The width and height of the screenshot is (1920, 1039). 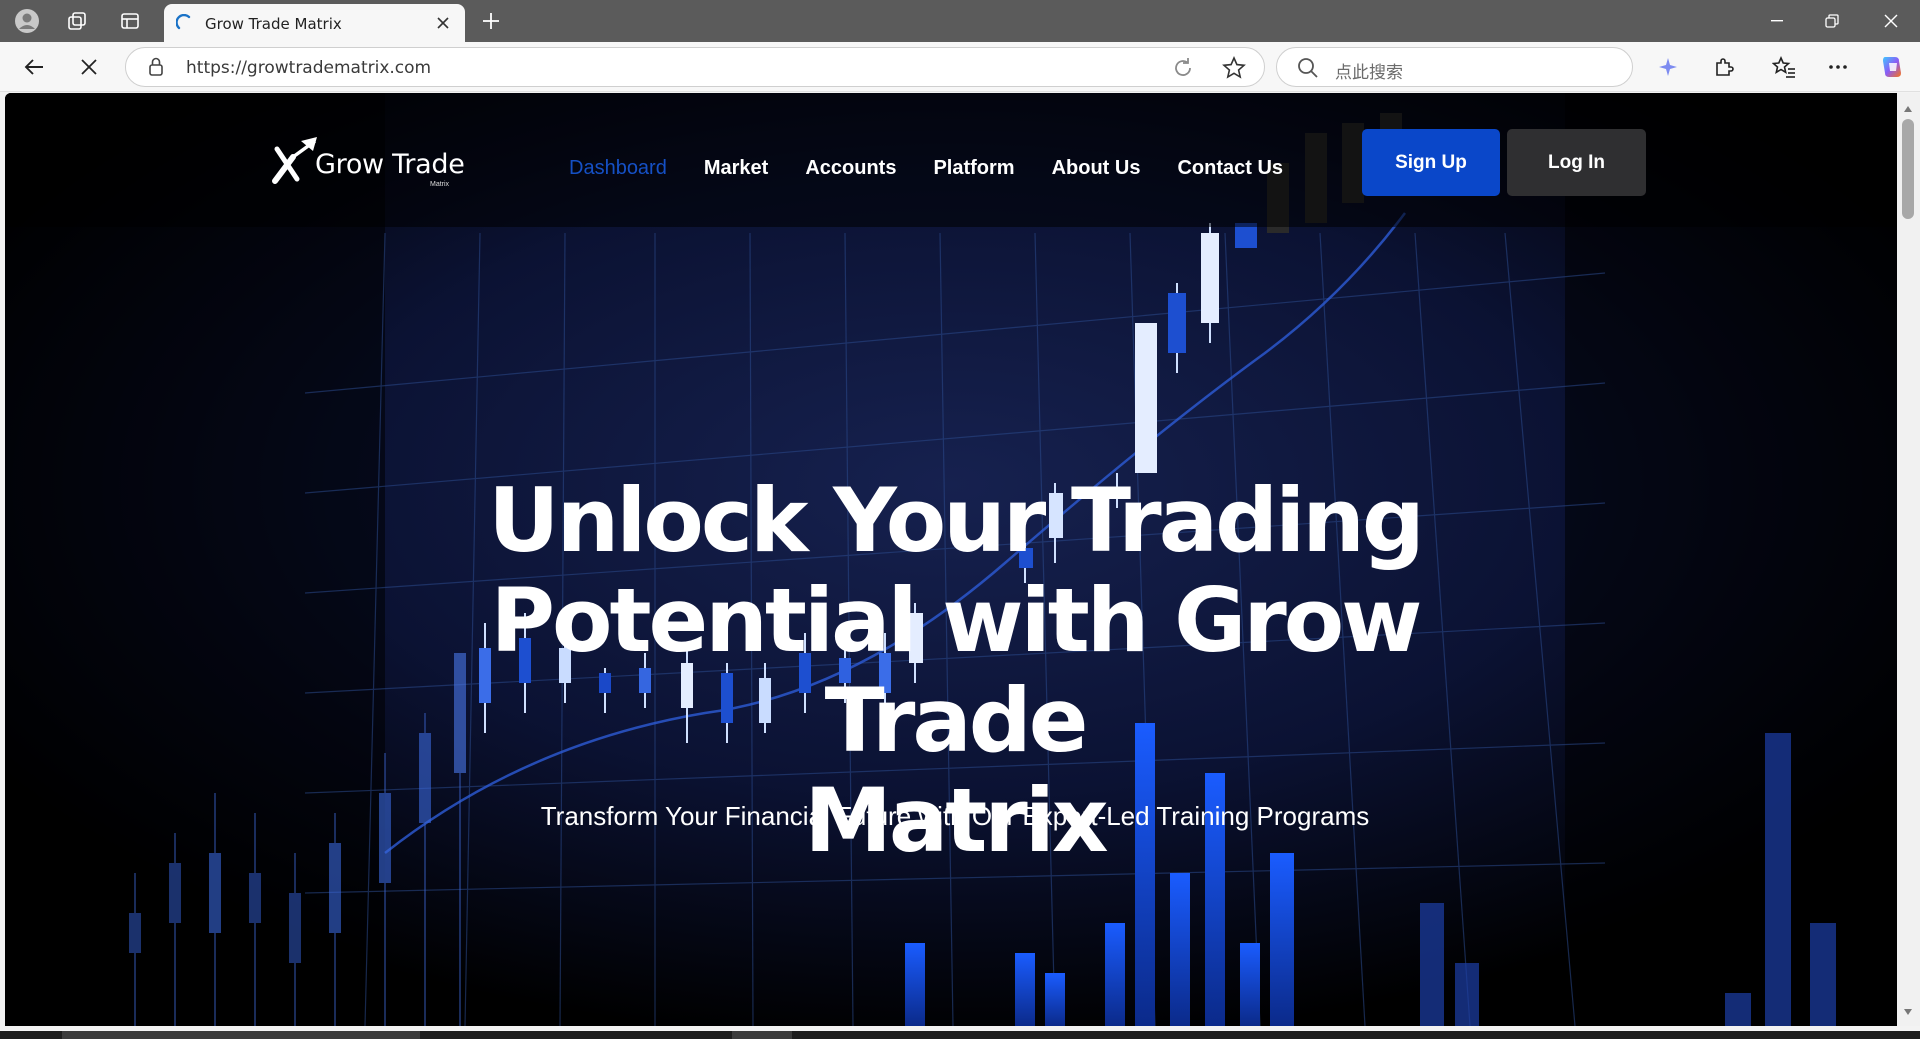 I want to click on copilot-icon, so click(x=1893, y=67).